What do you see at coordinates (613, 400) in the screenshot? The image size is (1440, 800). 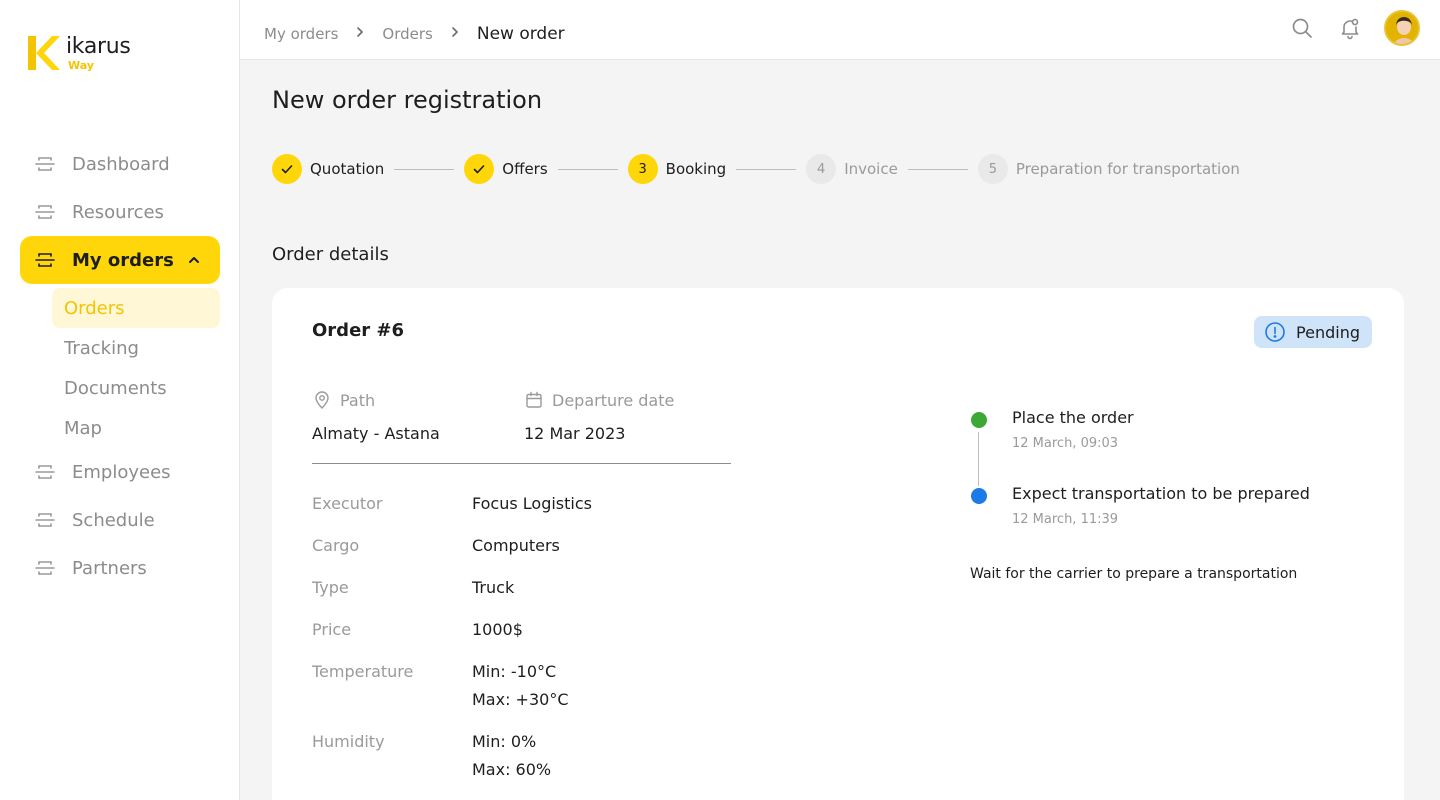 I see `departure-label: Departure date` at bounding box center [613, 400].